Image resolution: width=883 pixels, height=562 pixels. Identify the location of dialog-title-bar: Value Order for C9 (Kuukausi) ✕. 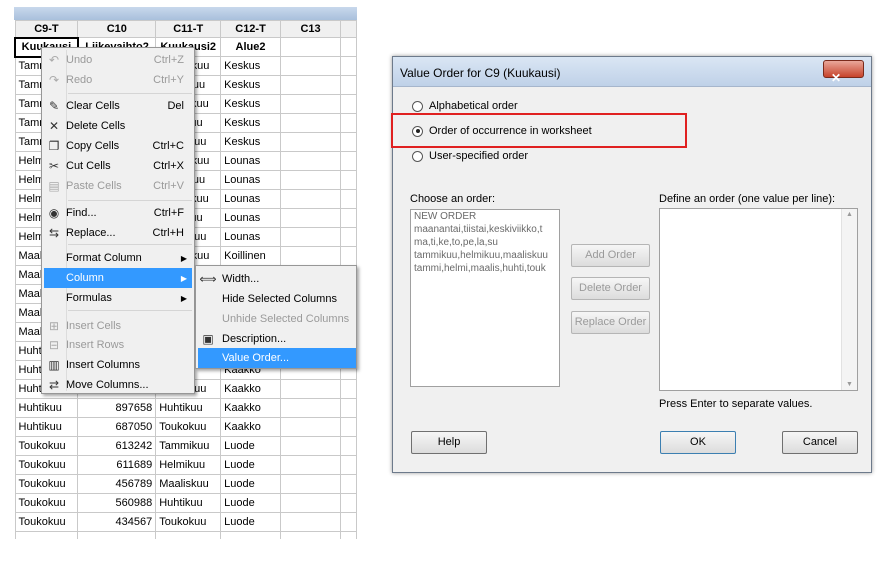
(632, 72).